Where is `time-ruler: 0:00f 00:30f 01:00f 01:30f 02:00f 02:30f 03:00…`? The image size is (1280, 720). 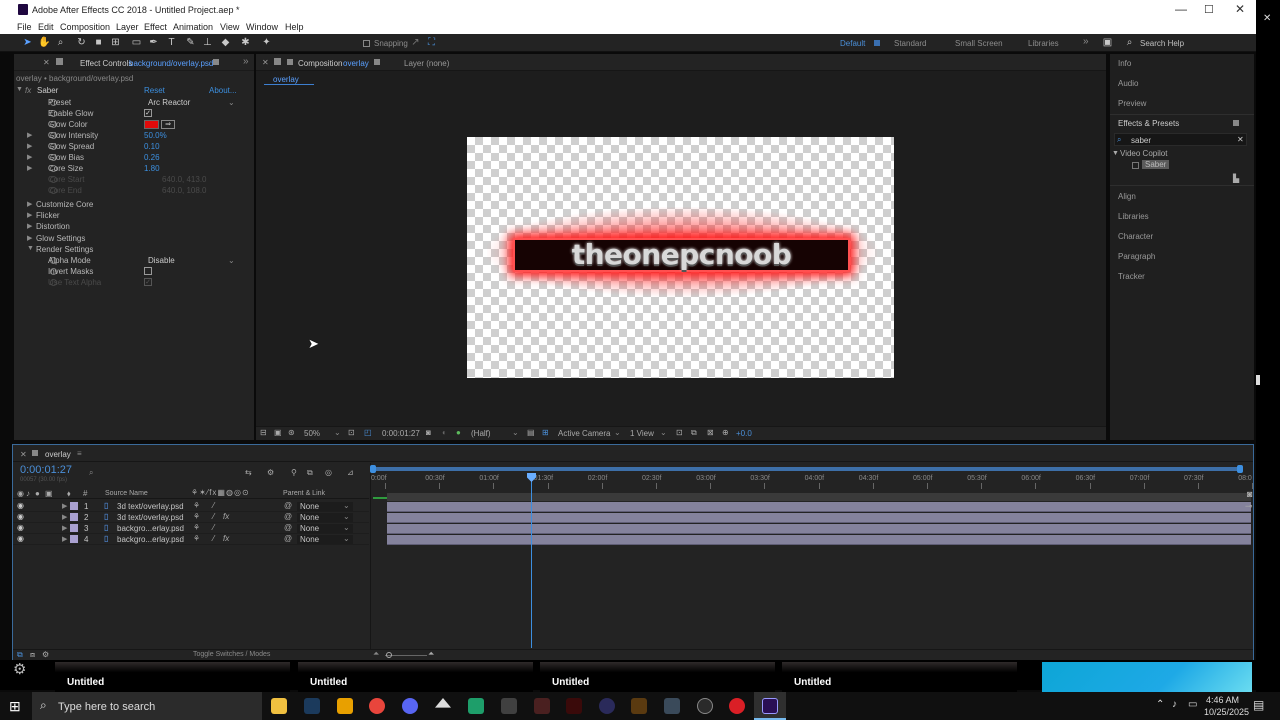 time-ruler: 0:00f 00:30f 01:00f 01:30f 02:00f 02:30f 03:00… is located at coordinates (812, 481).